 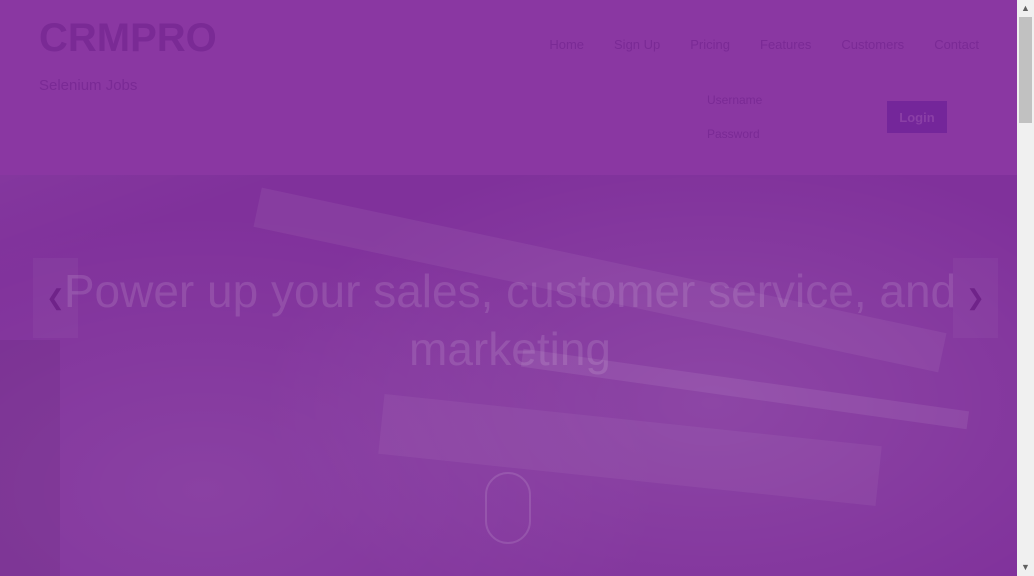 I want to click on nav-pricing: Pricing, so click(x=710, y=44).